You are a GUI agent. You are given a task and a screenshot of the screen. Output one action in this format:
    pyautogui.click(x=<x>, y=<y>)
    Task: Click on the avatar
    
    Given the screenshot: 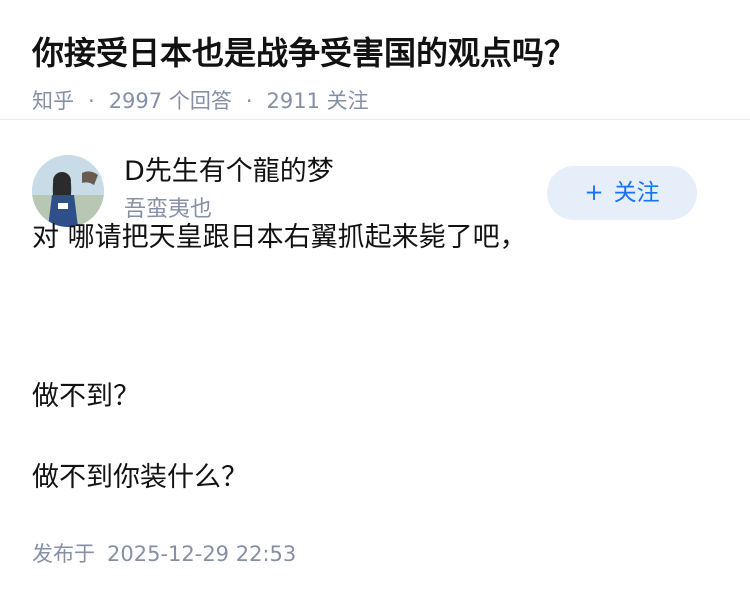 What is the action you would take?
    pyautogui.click(x=68, y=191)
    